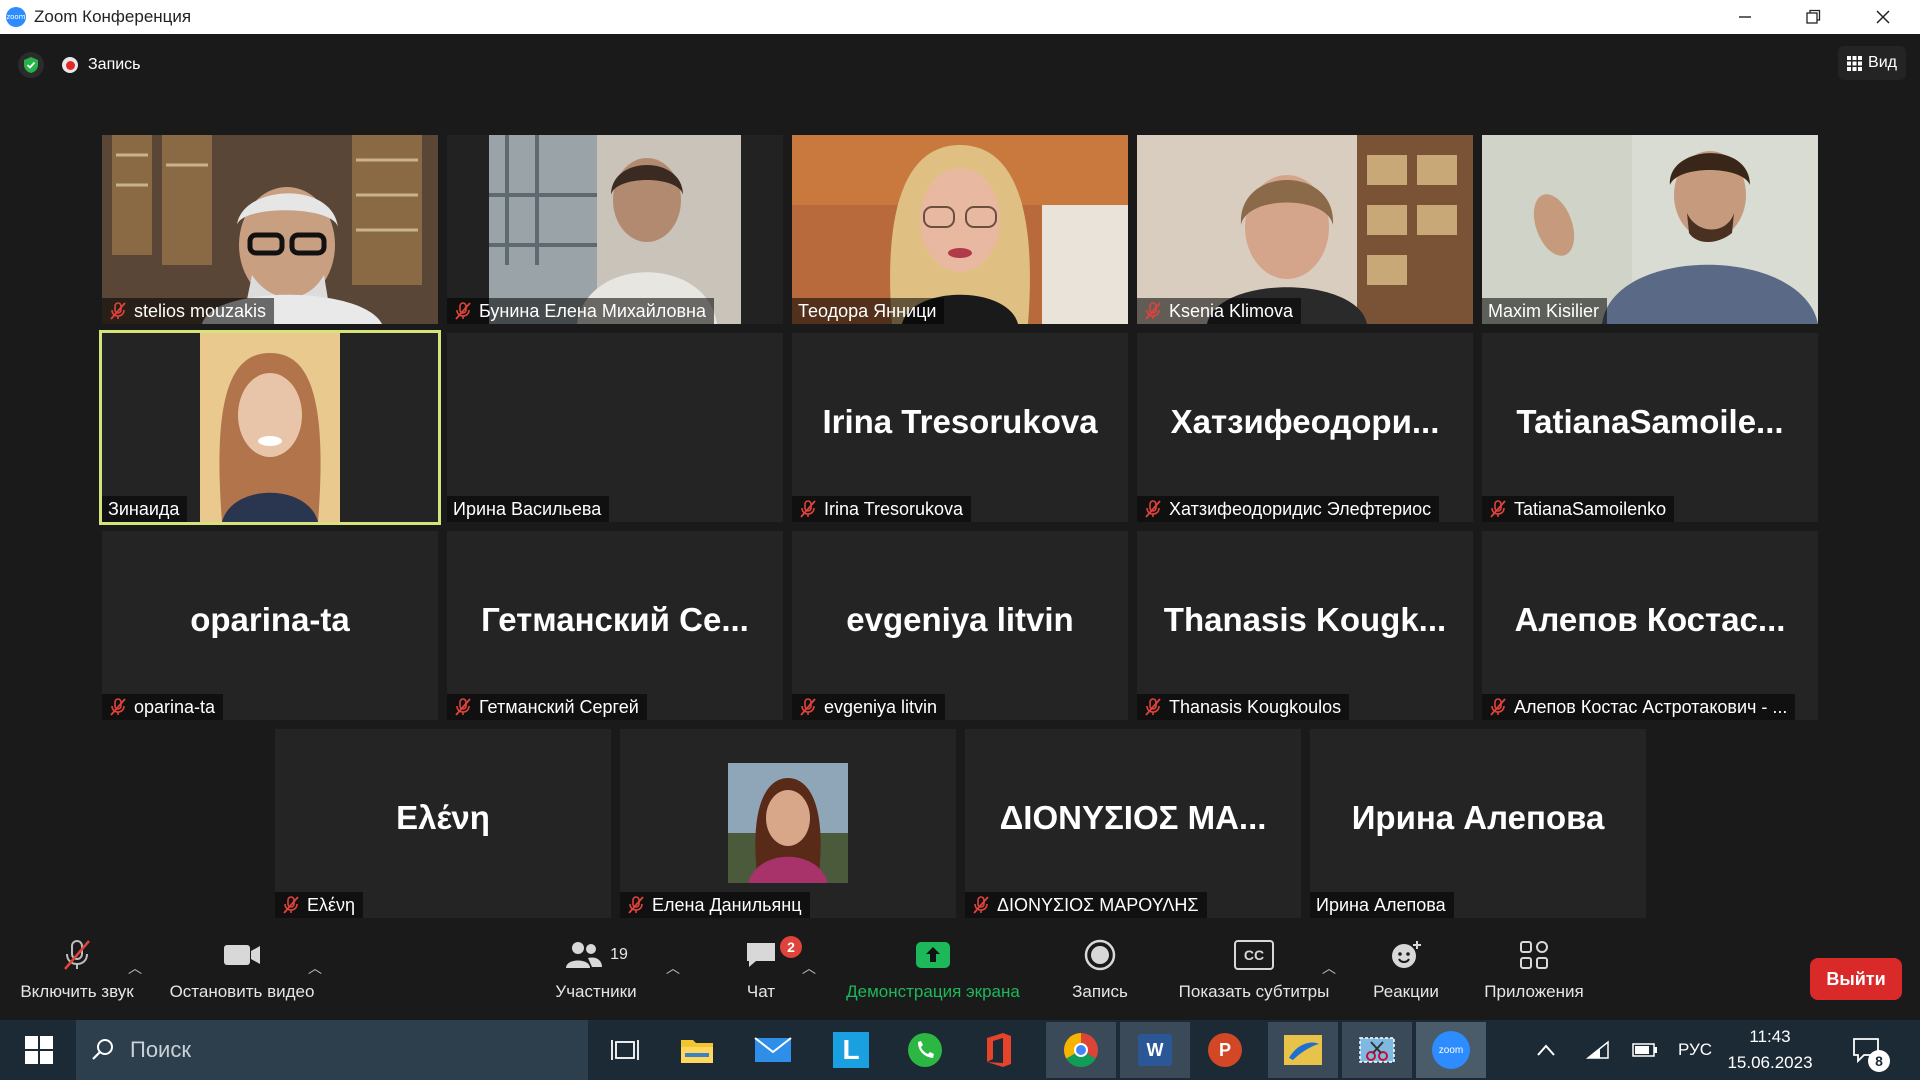 This screenshot has width=1920, height=1080. I want to click on participants-icon, so click(584, 955).